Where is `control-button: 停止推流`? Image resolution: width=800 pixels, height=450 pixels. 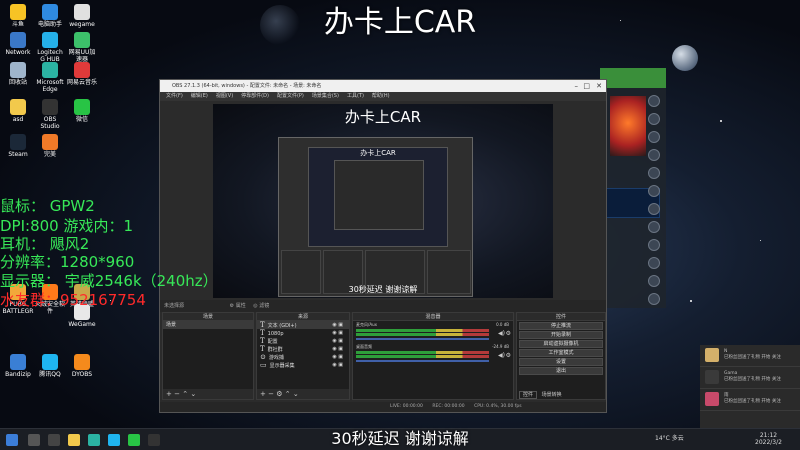 control-button: 停止推流 is located at coordinates (561, 326).